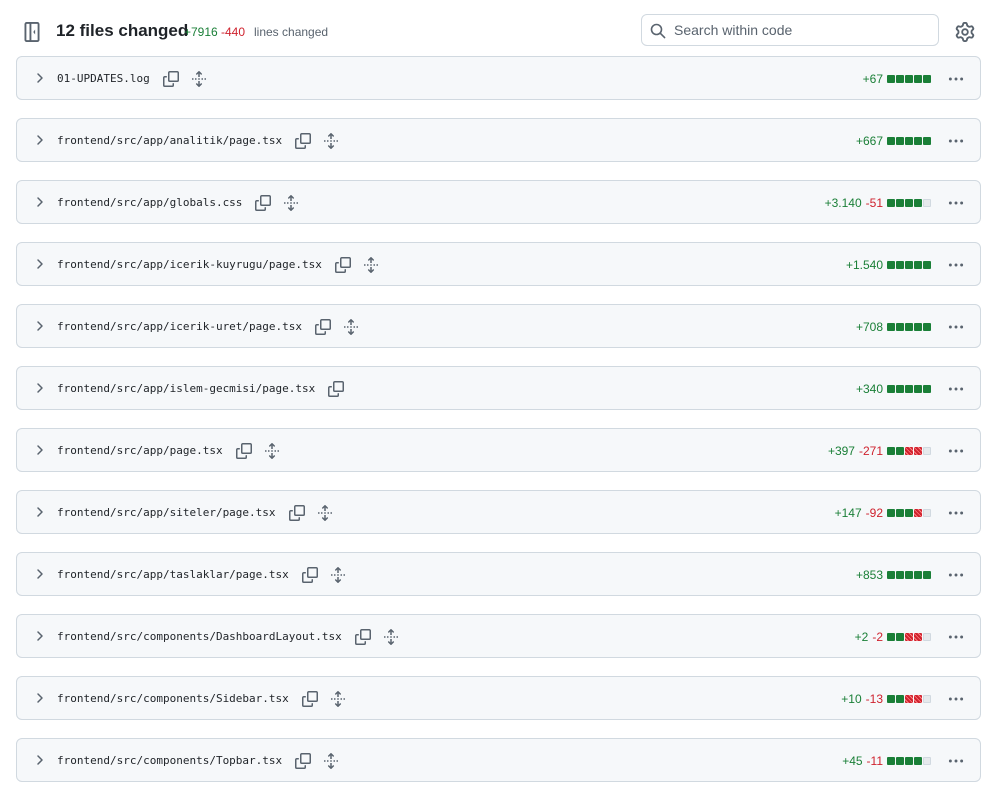  What do you see at coordinates (32, 32) in the screenshot?
I see `sidebar-toggle-icon` at bounding box center [32, 32].